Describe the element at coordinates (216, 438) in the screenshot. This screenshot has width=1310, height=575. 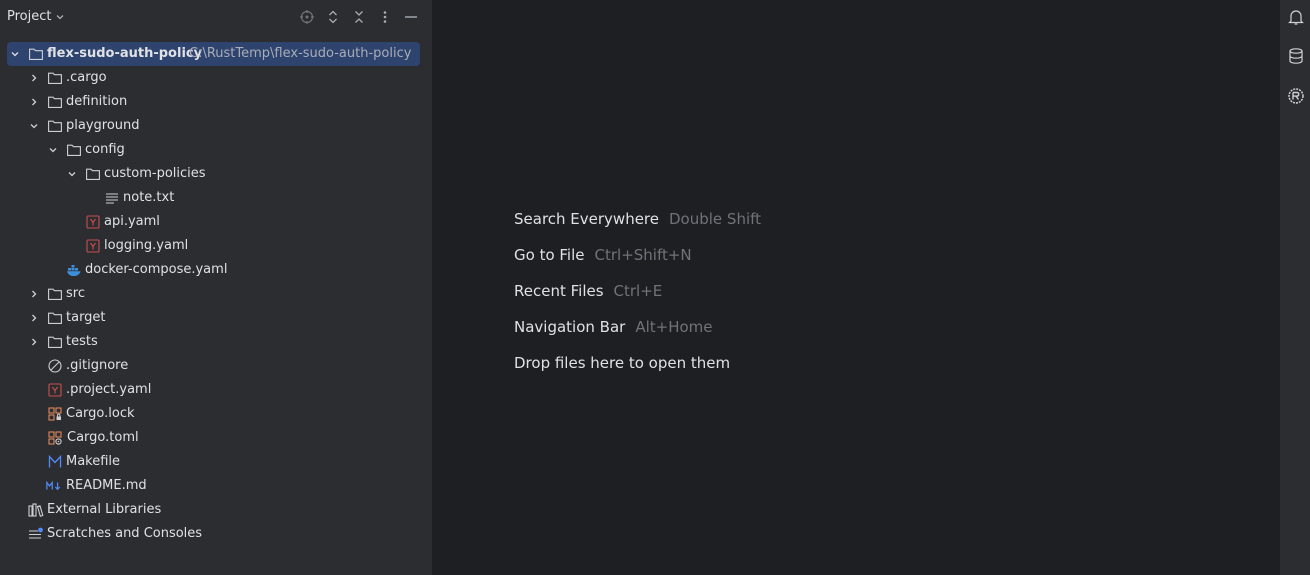
I see `tree-item-file: Cargo.toml` at that location.